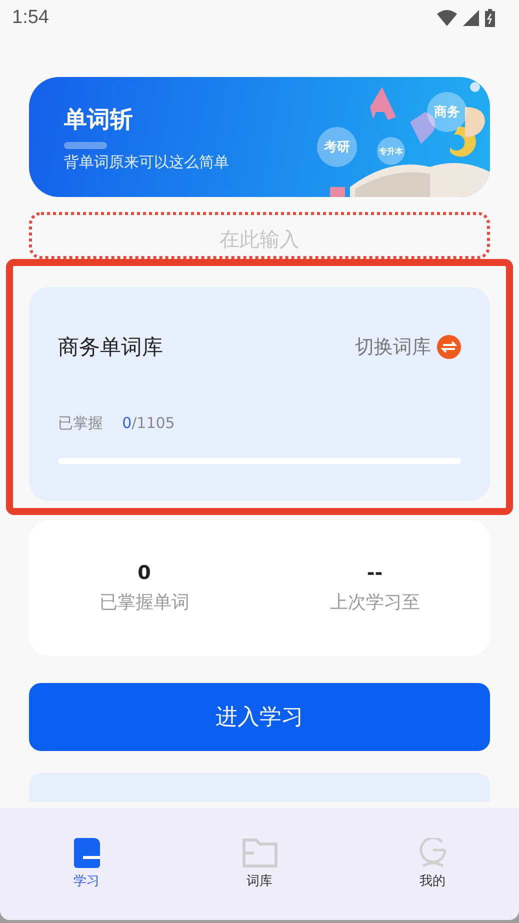 The image size is (519, 923). I want to click on stat-label: 上次学习至, so click(375, 602).